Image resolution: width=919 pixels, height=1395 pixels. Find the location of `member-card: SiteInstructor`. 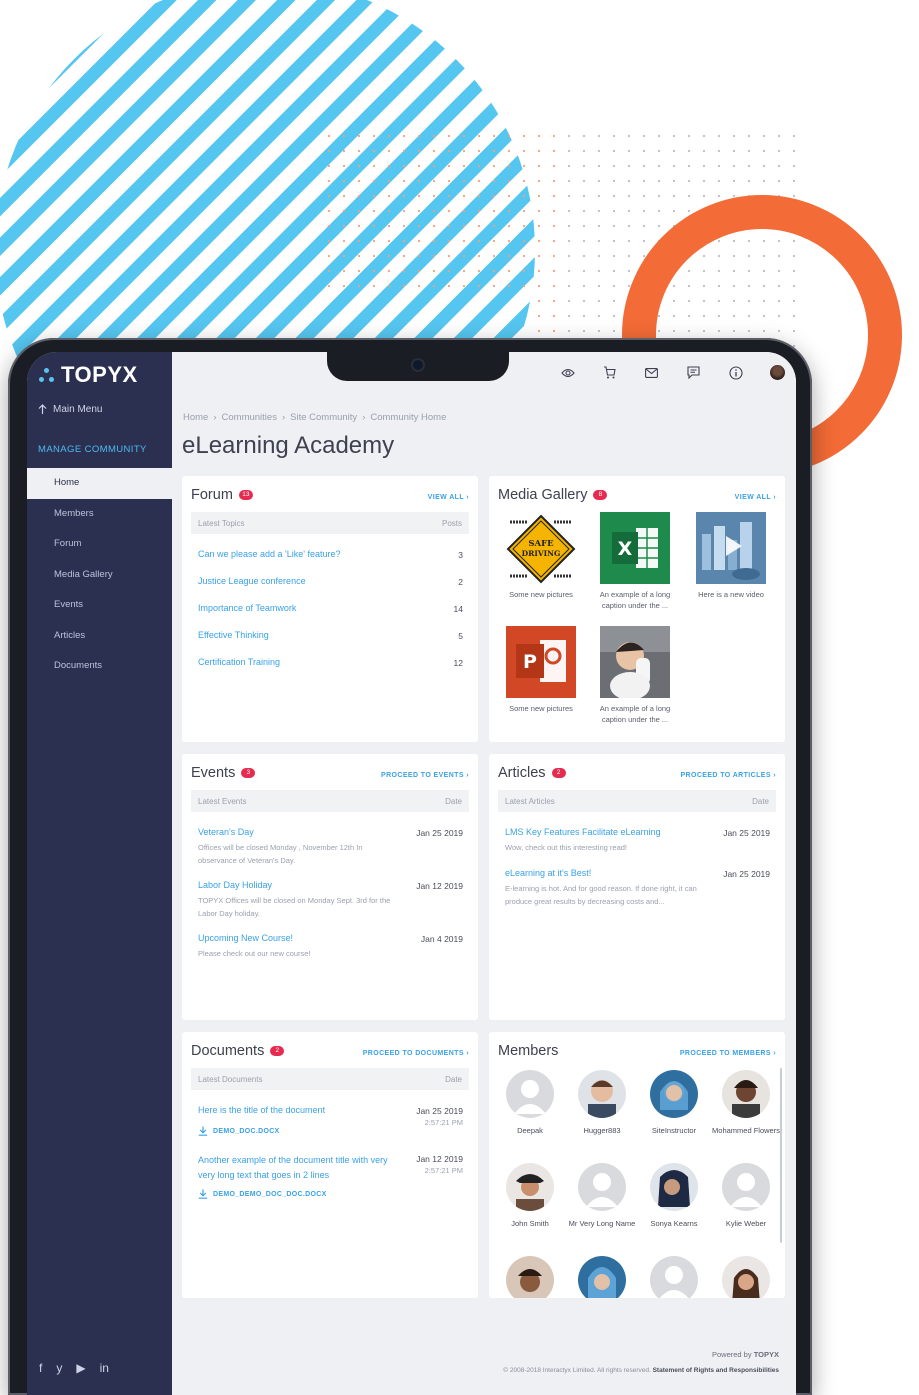

member-card: SiteInstructor is located at coordinates (674, 1103).